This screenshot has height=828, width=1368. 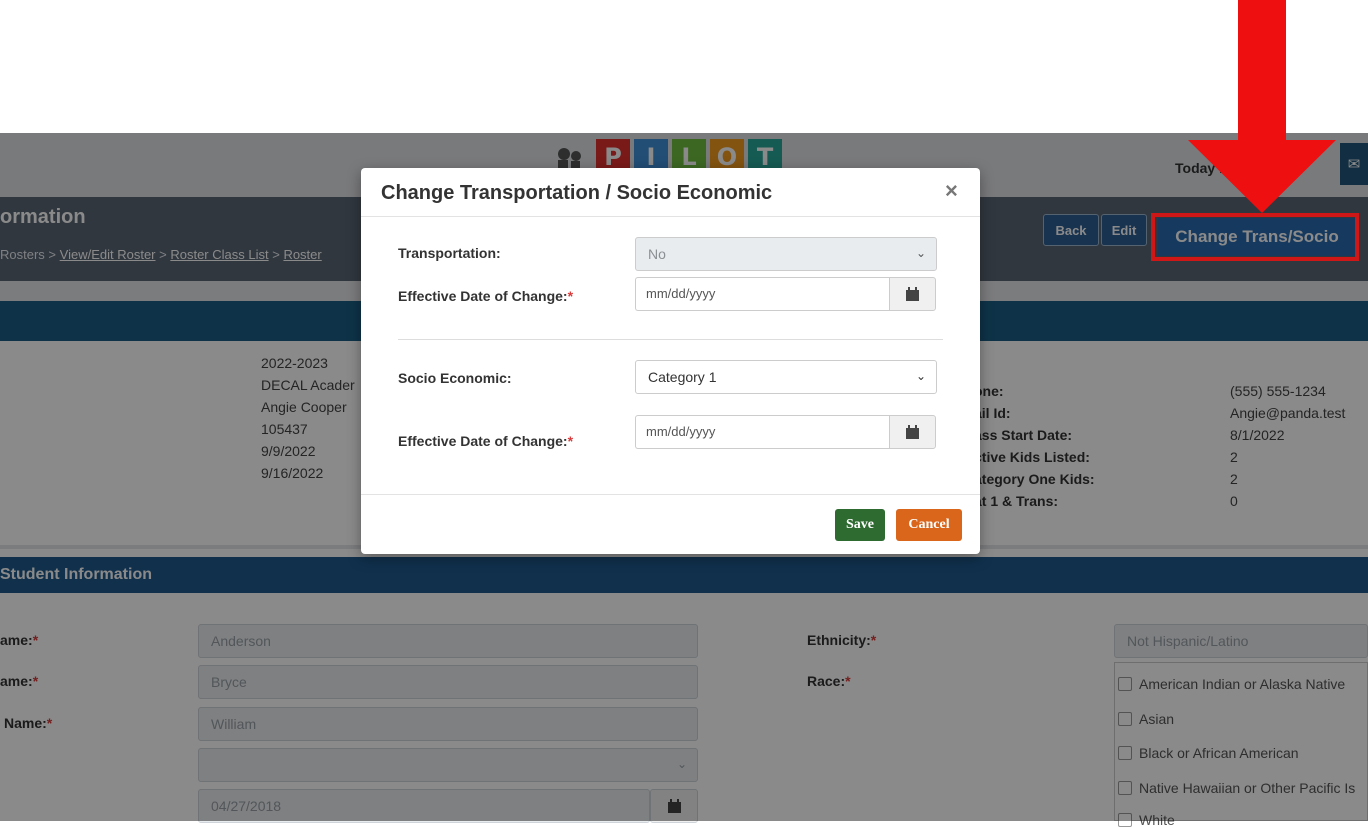 What do you see at coordinates (455, 378) in the screenshot?
I see `socio-economic-label: Socio Economic:` at bounding box center [455, 378].